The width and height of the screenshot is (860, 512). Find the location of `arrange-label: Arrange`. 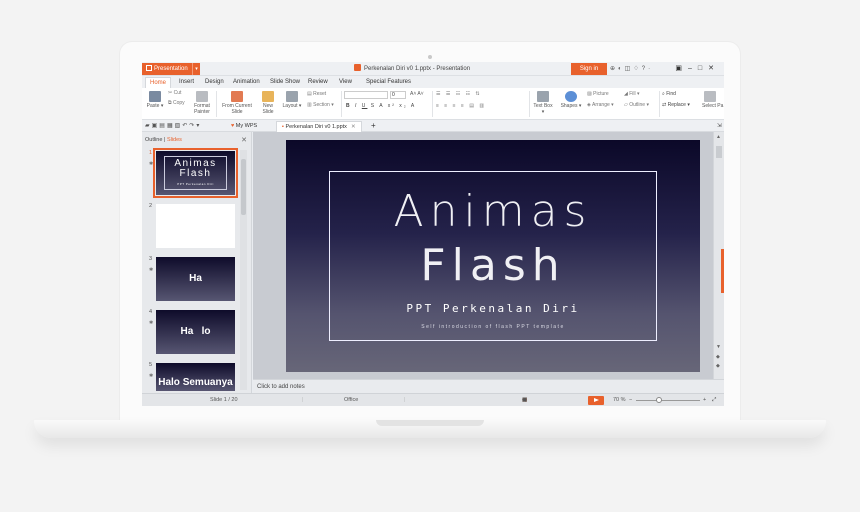

arrange-label: Arrange is located at coordinates (600, 105).